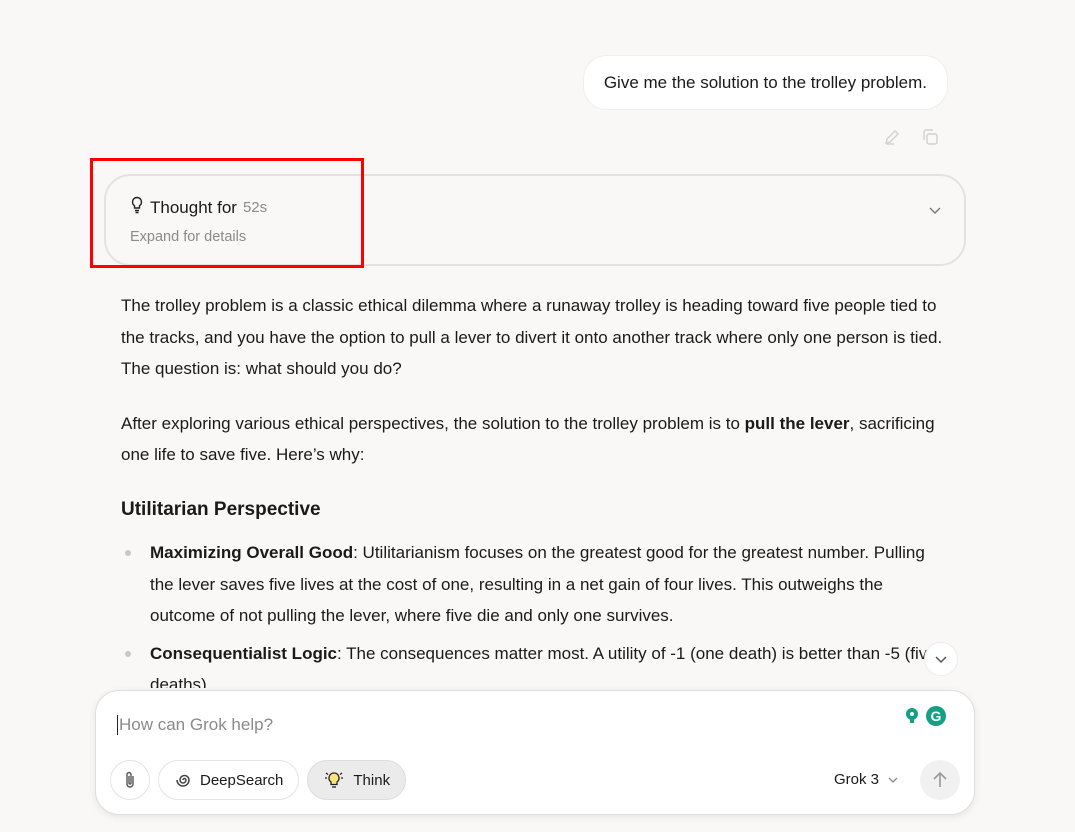 This screenshot has width=1075, height=832. I want to click on paperclip-icon, so click(130, 779).